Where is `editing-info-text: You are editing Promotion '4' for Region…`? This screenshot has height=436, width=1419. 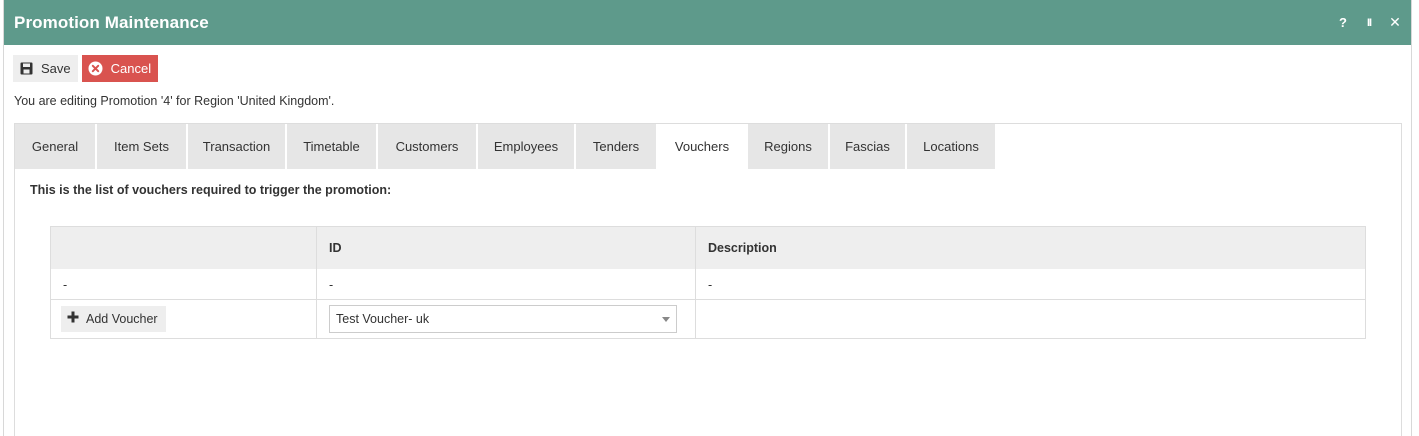
editing-info-text: You are editing Promotion '4' for Region… is located at coordinates (174, 101).